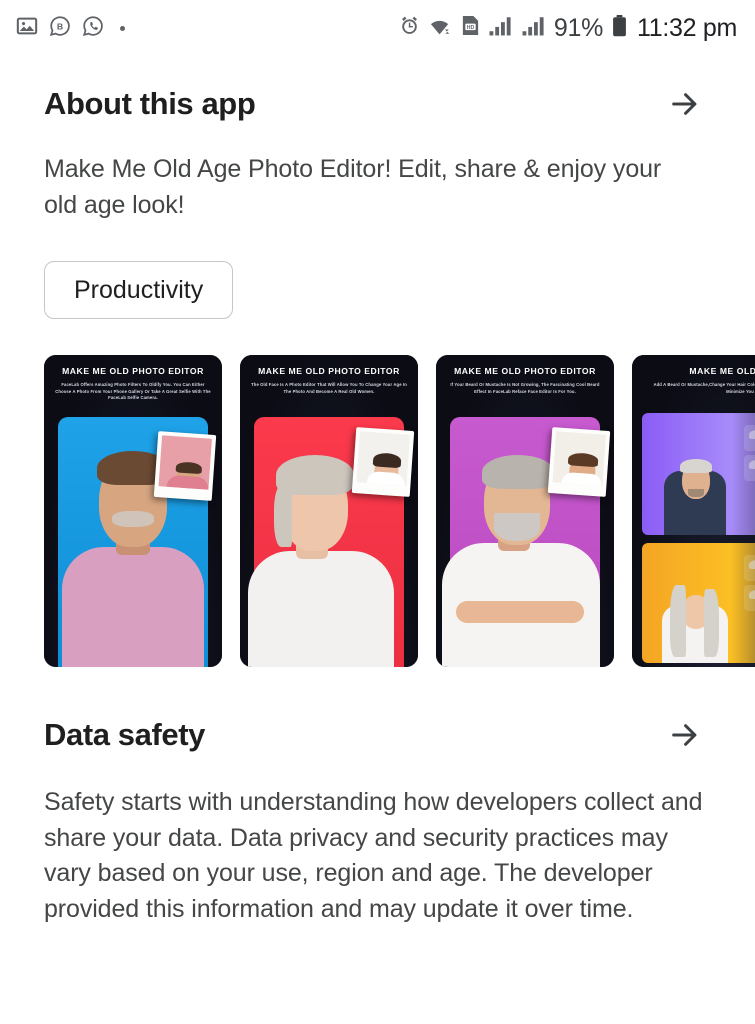  I want to click on data-safety-arrow-button, so click(685, 735).